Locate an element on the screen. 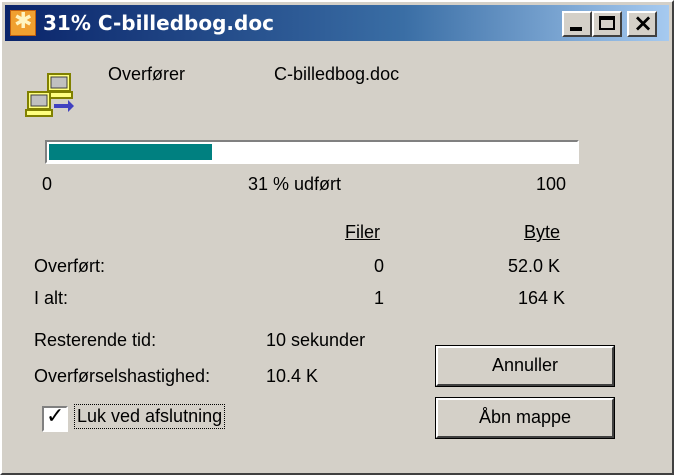 The image size is (674, 475). progress-bar-fill is located at coordinates (130, 152).